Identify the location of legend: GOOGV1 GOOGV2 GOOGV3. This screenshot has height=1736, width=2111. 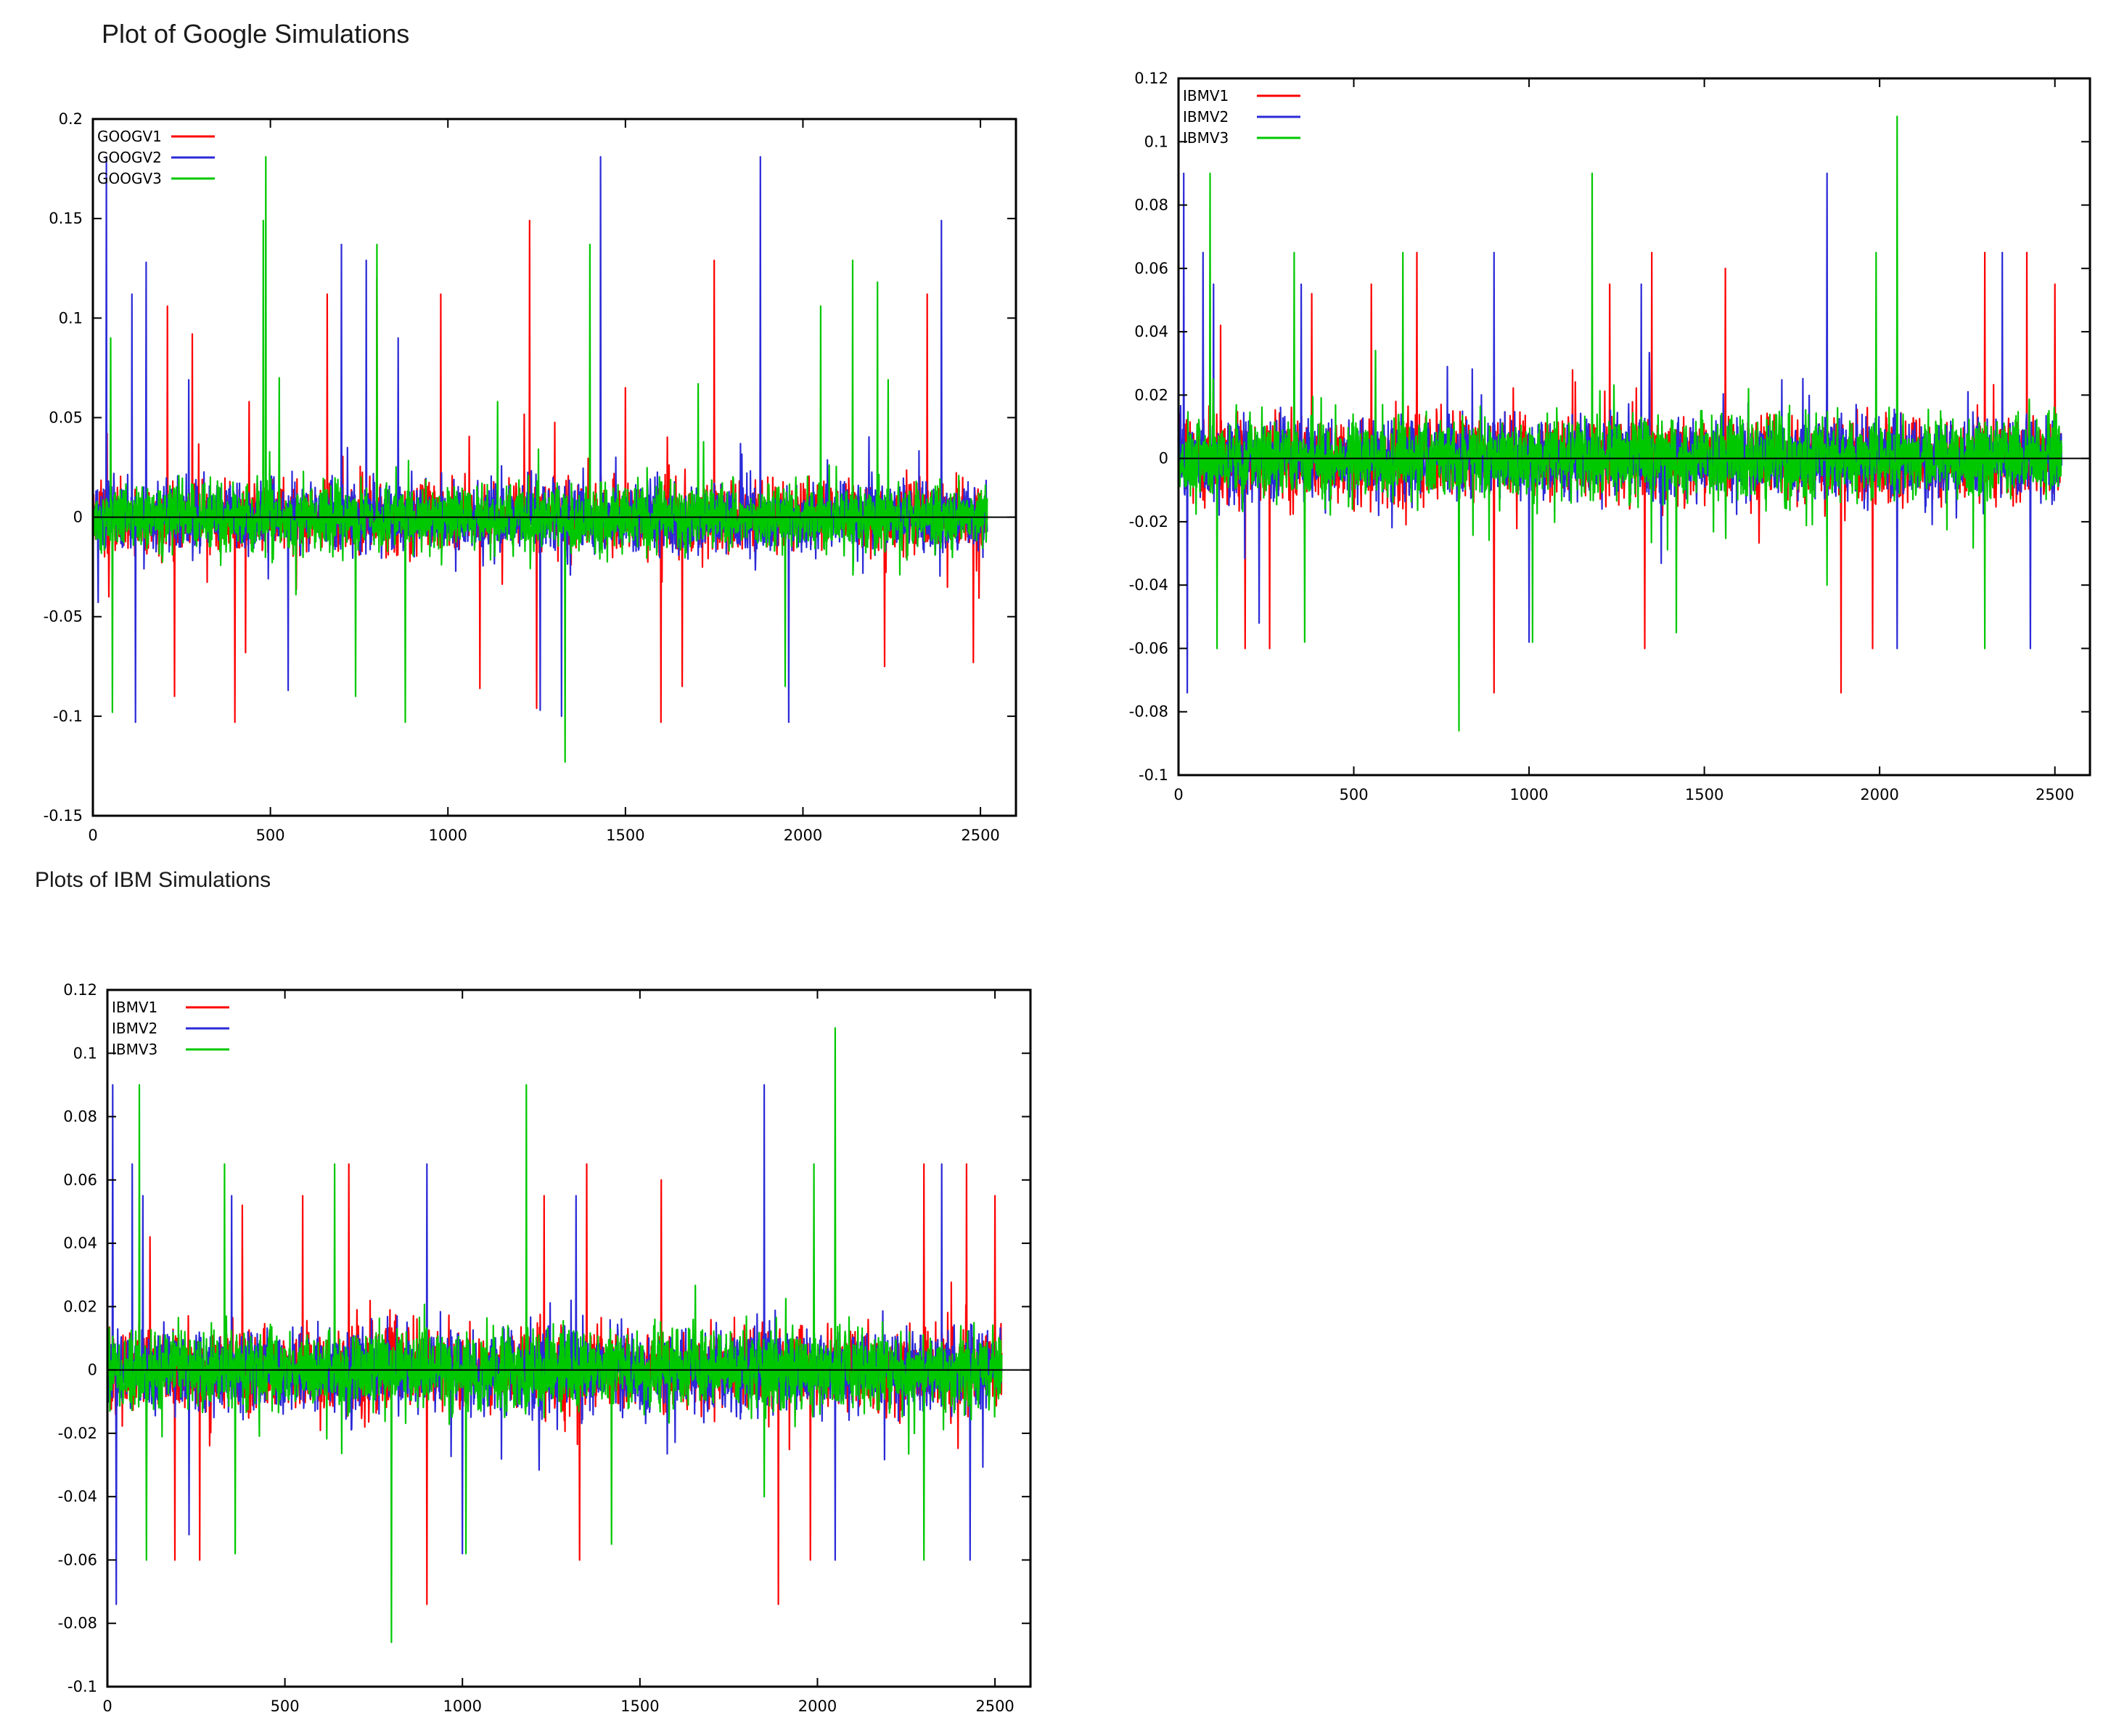
(156, 157).